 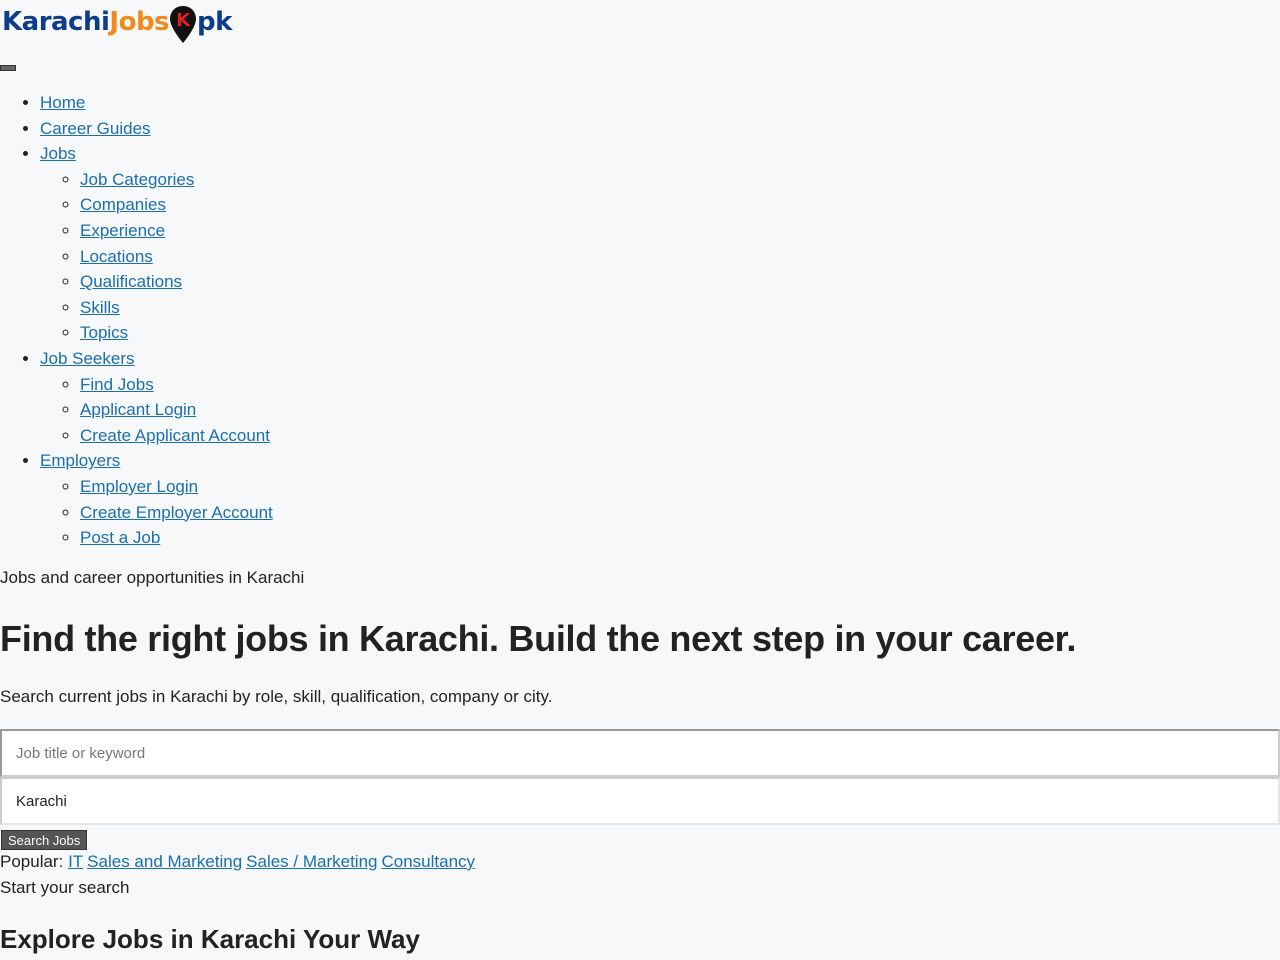 What do you see at coordinates (176, 385) in the screenshot?
I see `submenu-item: Find Jobs` at bounding box center [176, 385].